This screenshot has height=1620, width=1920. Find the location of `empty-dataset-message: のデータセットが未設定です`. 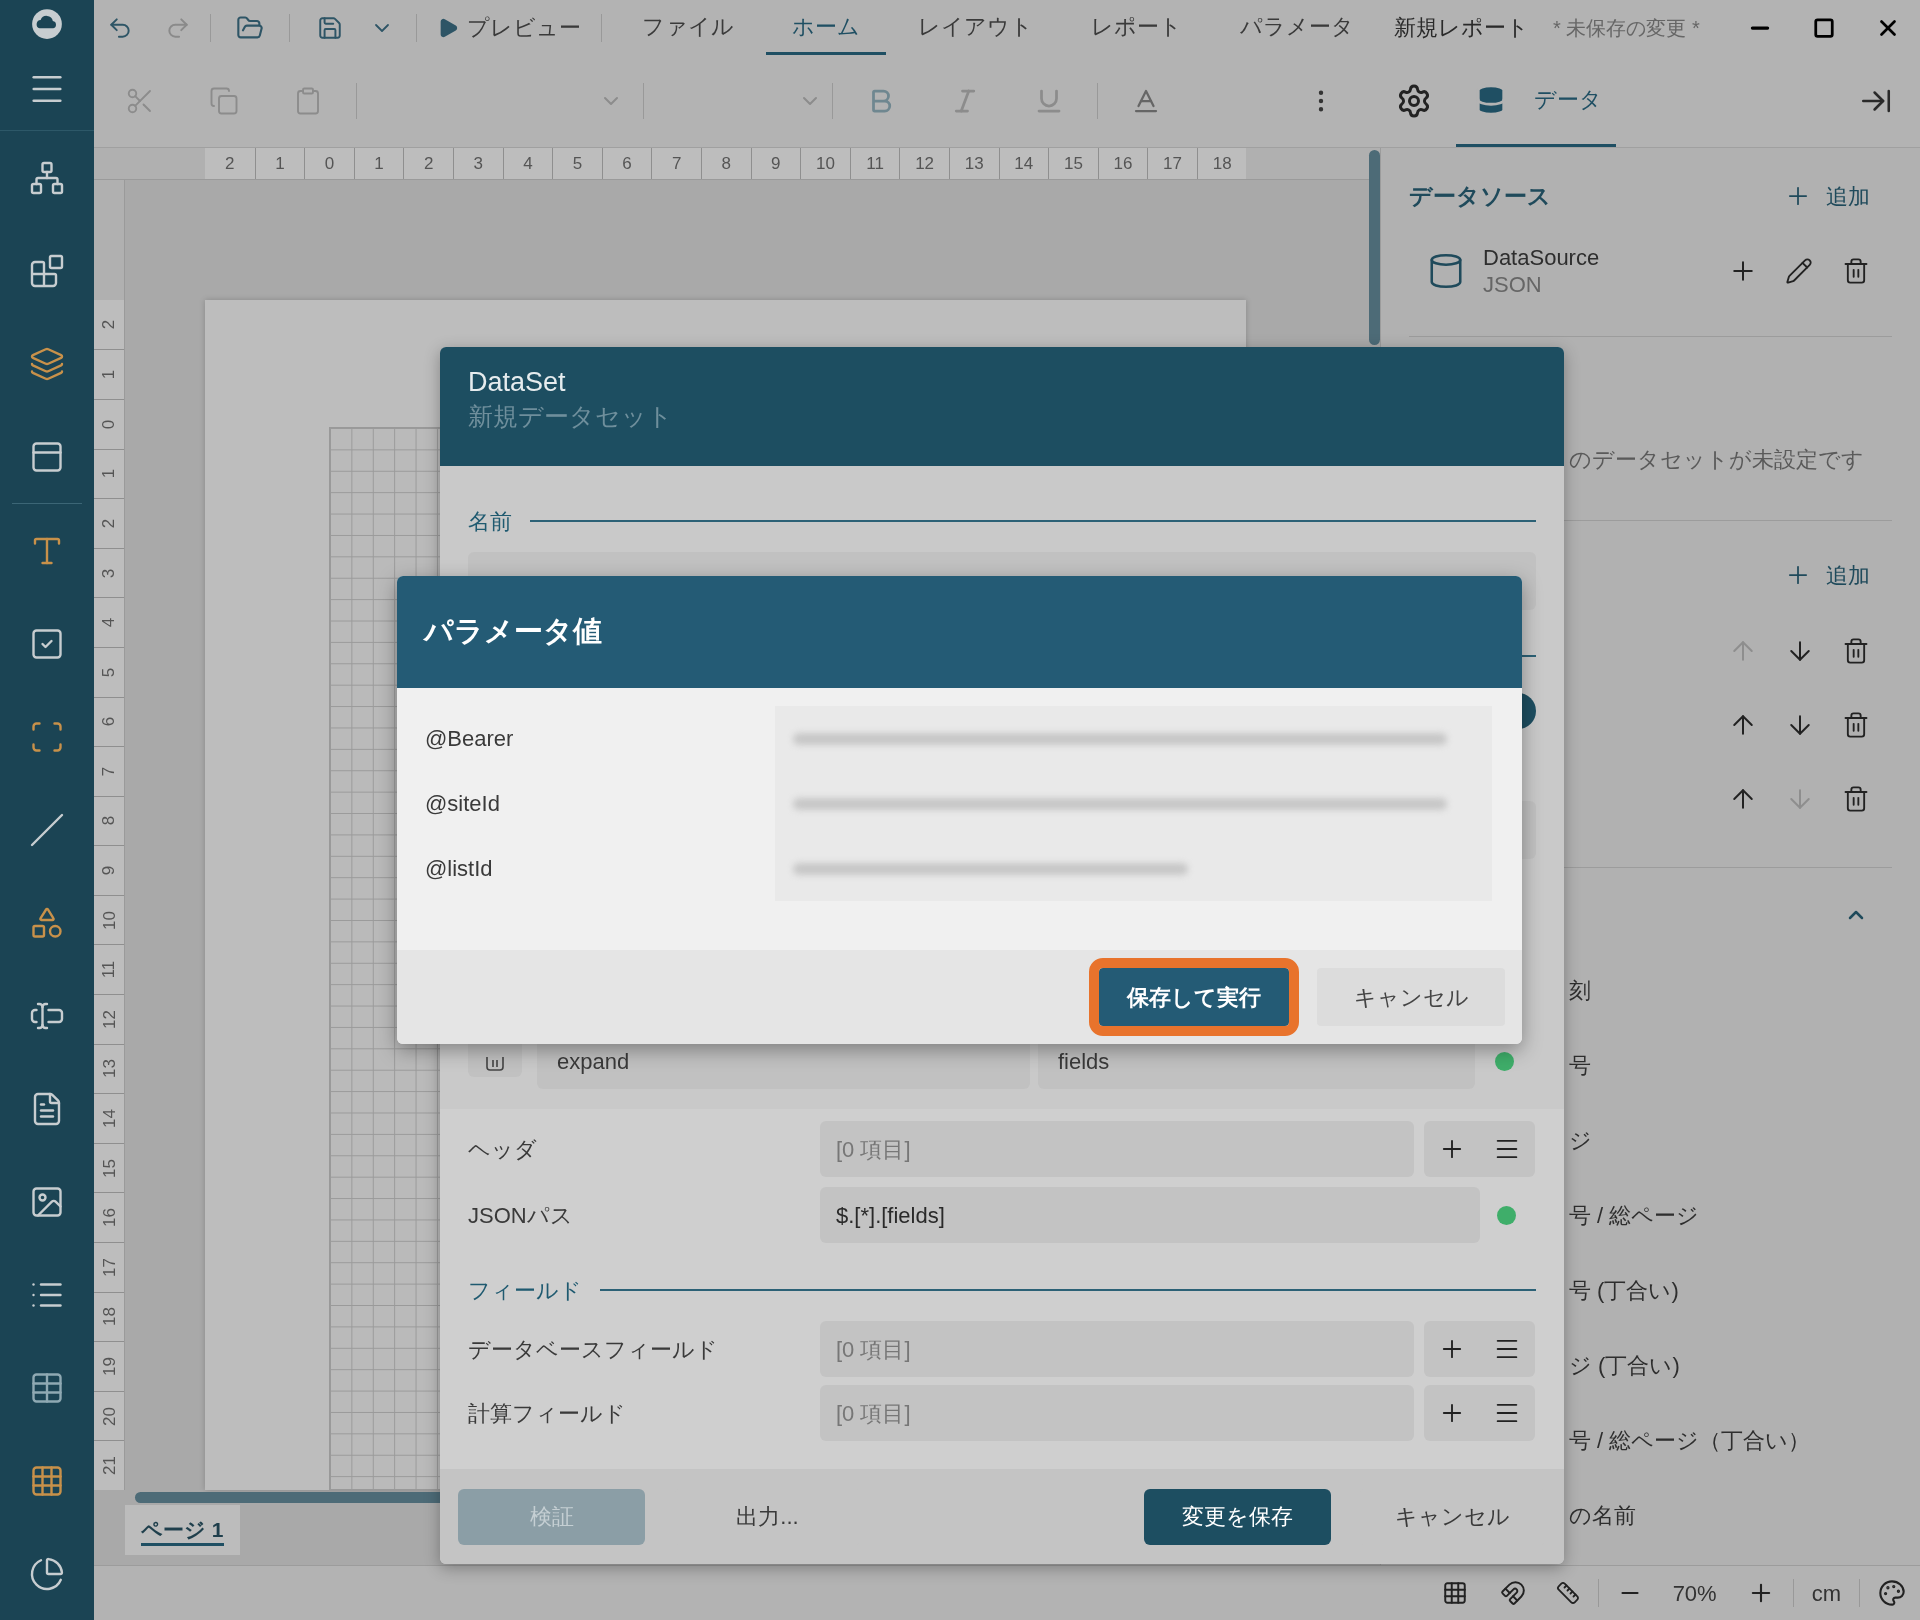

empty-dataset-message: のデータセットが未設定です is located at coordinates (1716, 459).